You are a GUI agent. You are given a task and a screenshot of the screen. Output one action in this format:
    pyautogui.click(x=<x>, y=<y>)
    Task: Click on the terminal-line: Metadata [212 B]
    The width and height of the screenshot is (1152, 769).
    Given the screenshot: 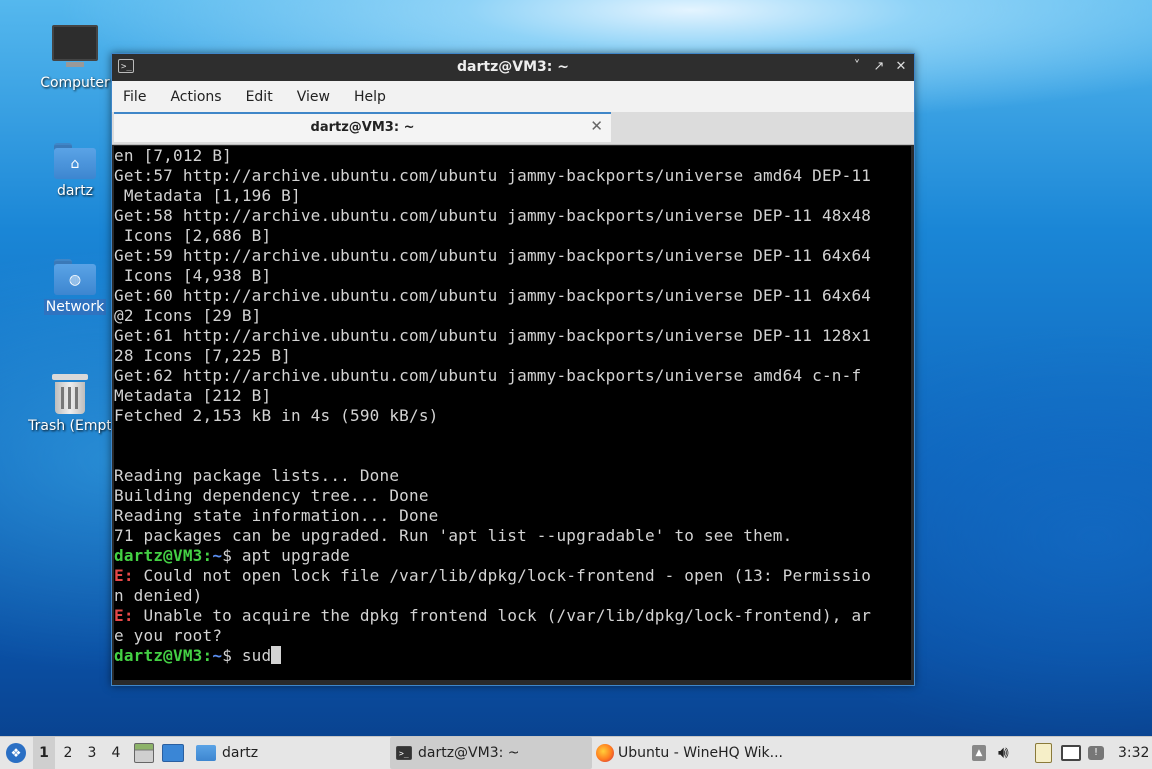 What is the action you would take?
    pyautogui.click(x=193, y=395)
    